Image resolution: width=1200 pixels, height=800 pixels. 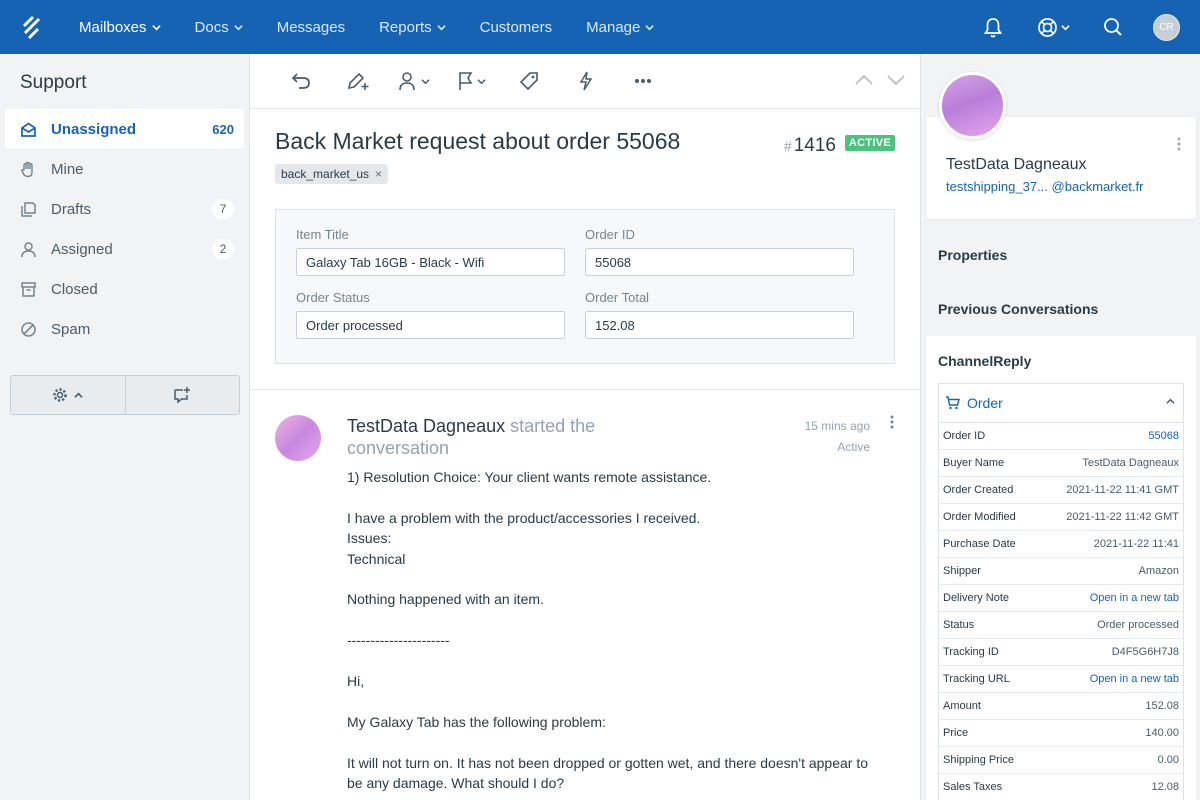 I want to click on next-conversation-icon, so click(x=896, y=80).